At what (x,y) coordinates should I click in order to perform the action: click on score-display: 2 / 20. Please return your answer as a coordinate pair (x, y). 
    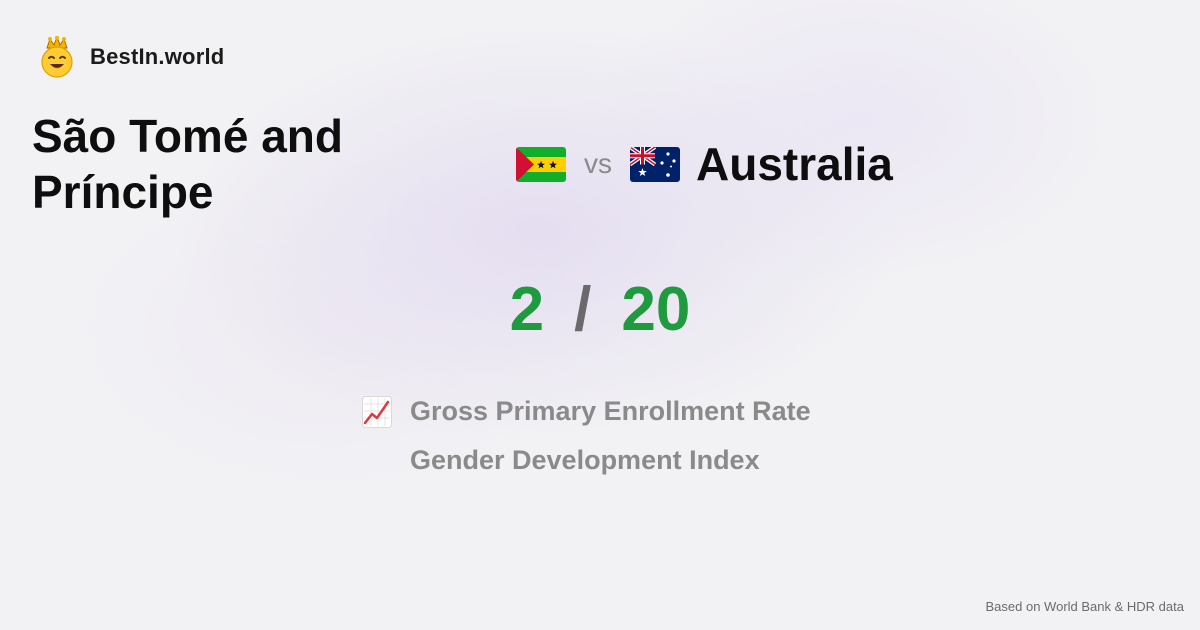
    Looking at the image, I should click on (600, 310).